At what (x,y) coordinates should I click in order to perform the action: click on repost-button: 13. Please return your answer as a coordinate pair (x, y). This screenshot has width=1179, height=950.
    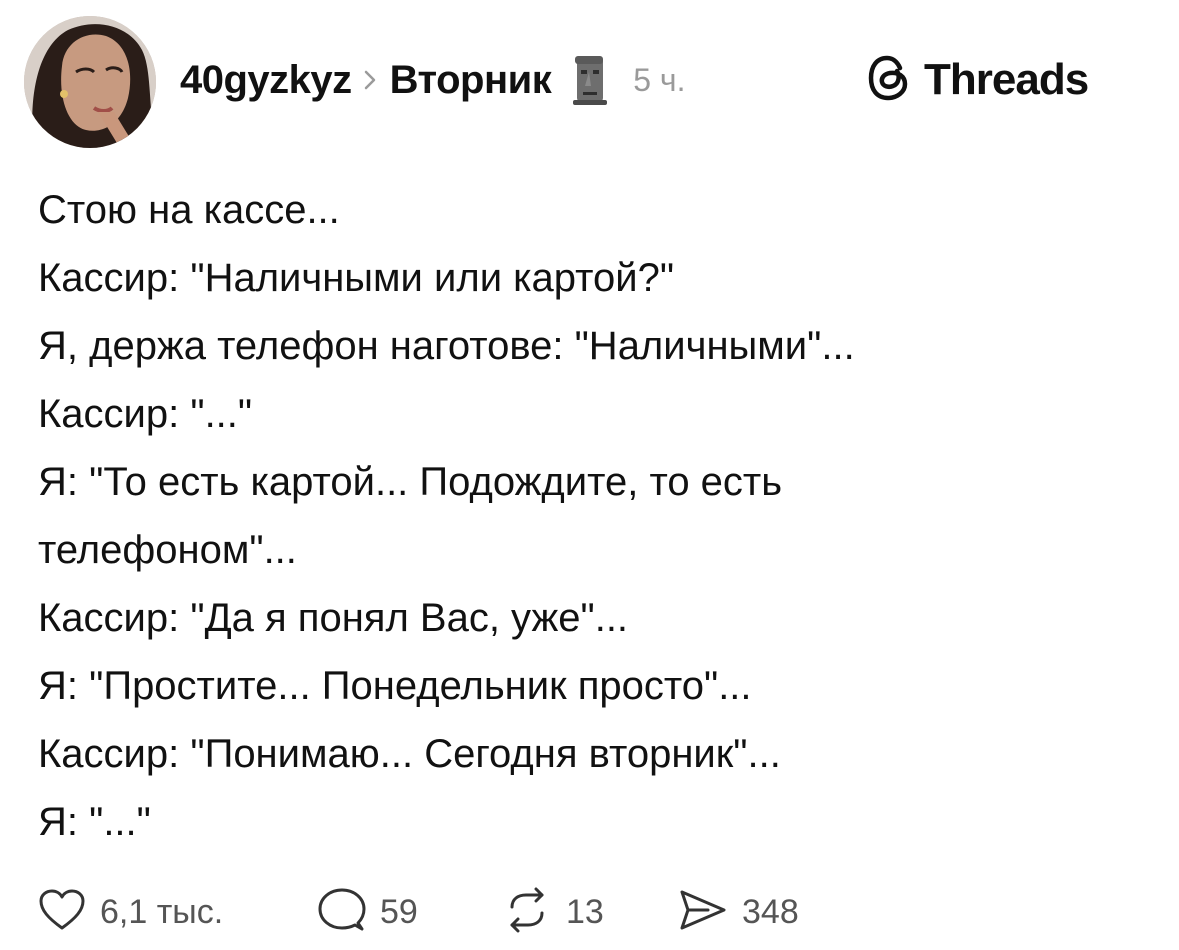
    Looking at the image, I should click on (590, 912).